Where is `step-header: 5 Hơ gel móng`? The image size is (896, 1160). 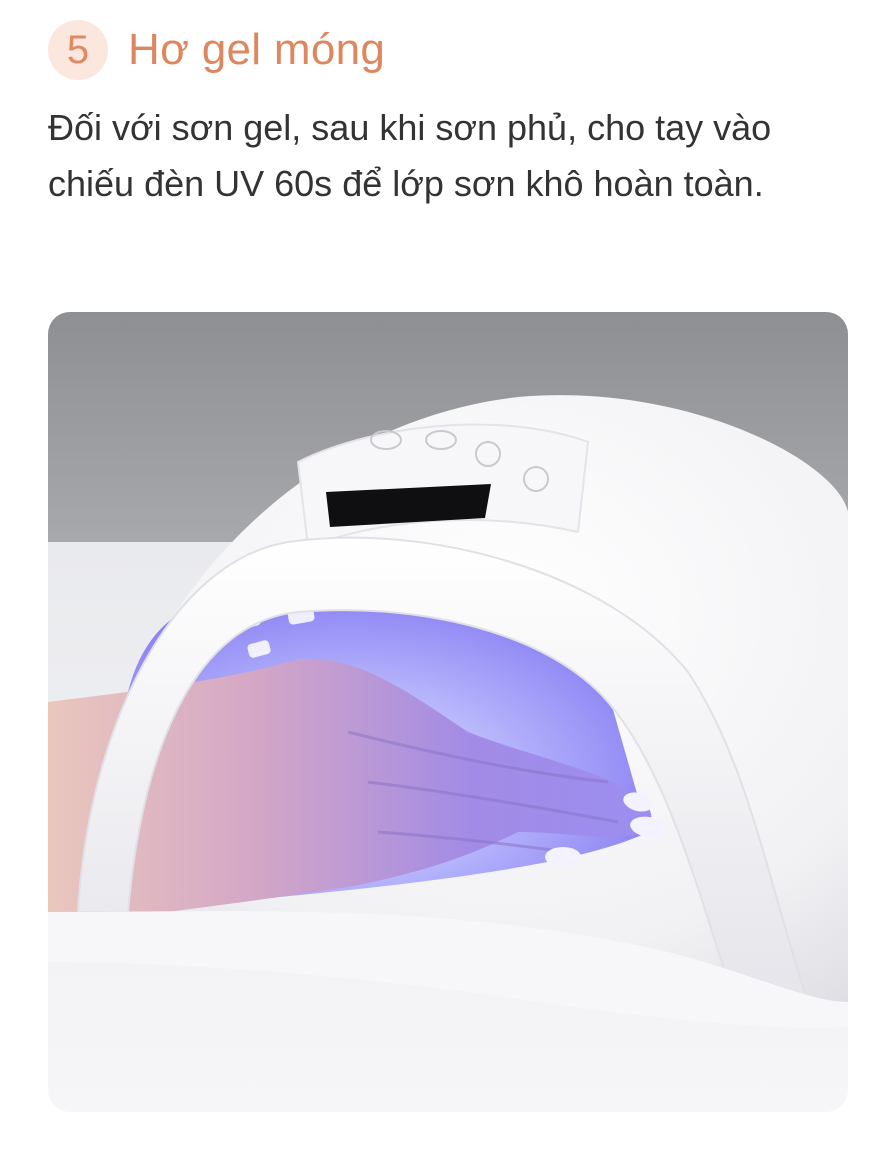
step-header: 5 Hơ gel móng is located at coordinates (216, 50).